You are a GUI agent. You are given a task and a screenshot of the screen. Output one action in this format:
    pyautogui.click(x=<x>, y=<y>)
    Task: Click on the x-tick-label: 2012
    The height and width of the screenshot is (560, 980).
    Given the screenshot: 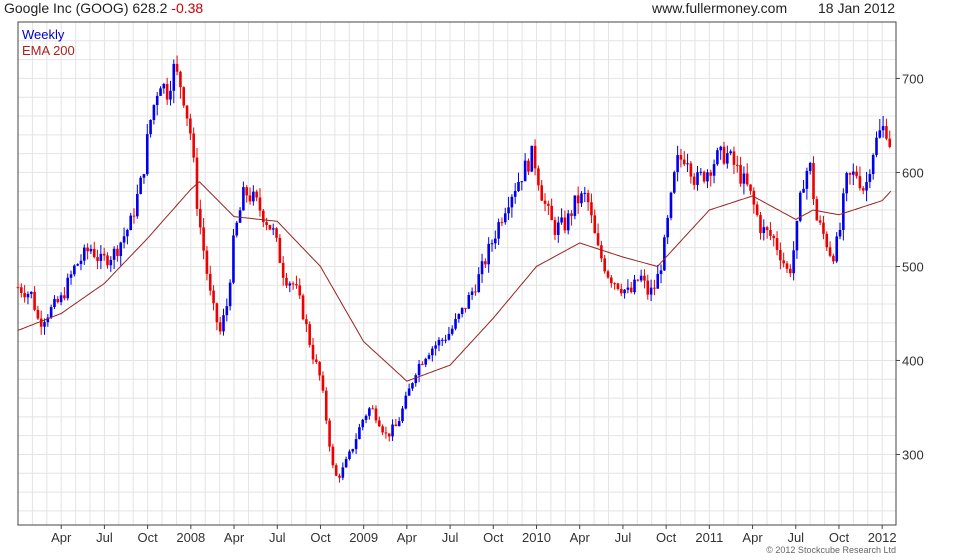 What is the action you would take?
    pyautogui.click(x=882, y=537)
    